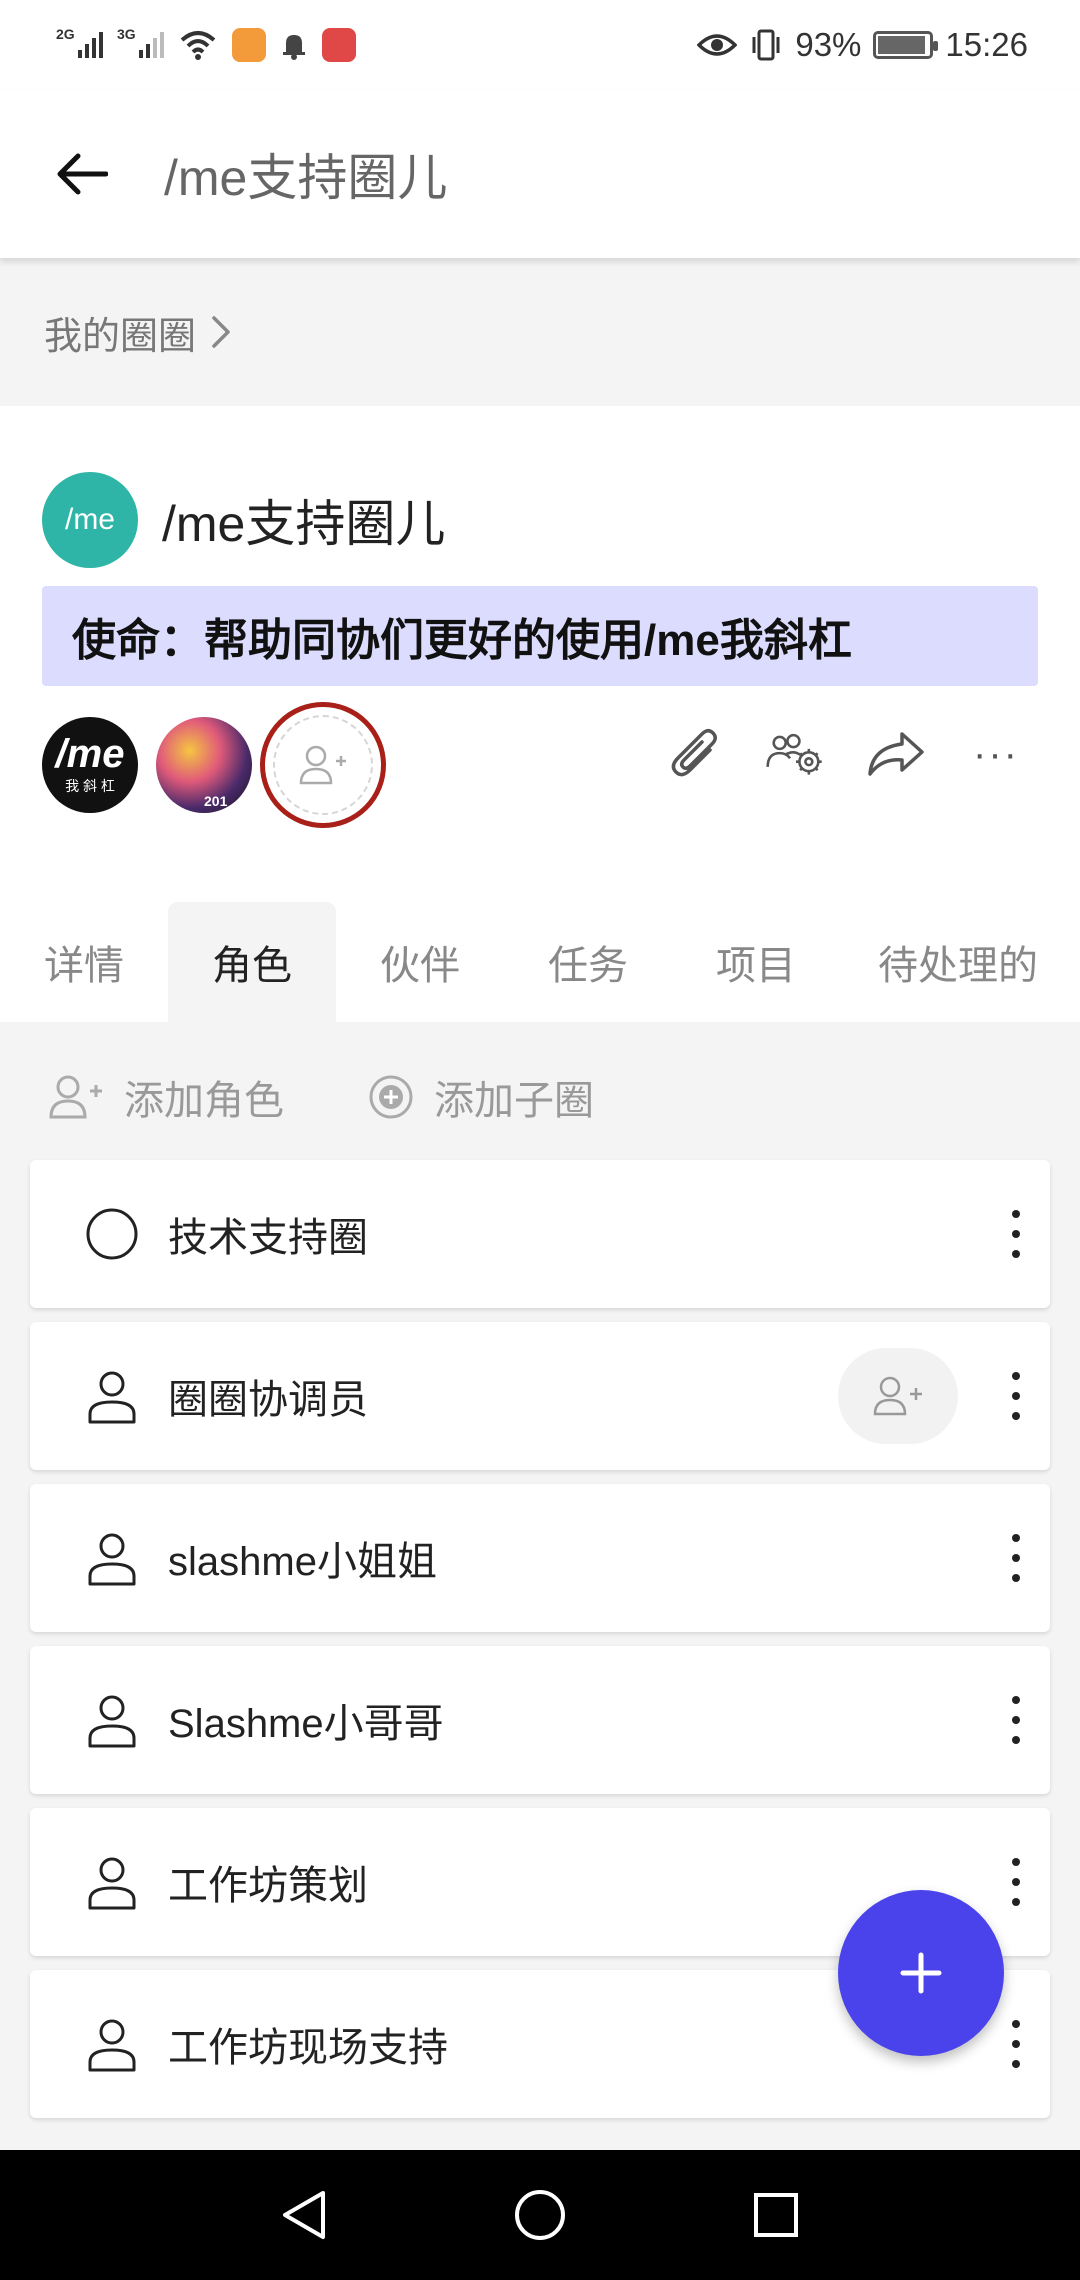 The image size is (1080, 2280). I want to click on circle-title-row: /me /me支持圈儿, so click(243, 520).